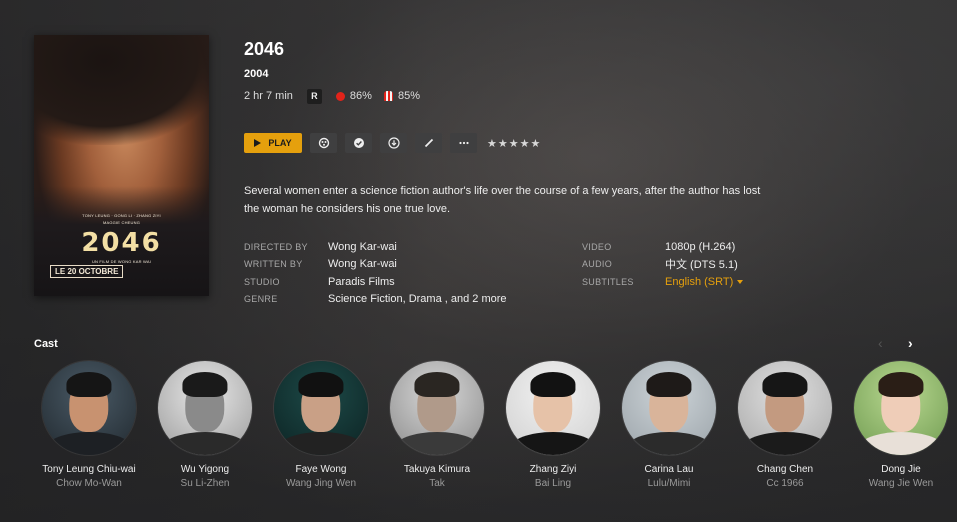 The height and width of the screenshot is (522, 957). I want to click on cast-role: Tak, so click(437, 483).